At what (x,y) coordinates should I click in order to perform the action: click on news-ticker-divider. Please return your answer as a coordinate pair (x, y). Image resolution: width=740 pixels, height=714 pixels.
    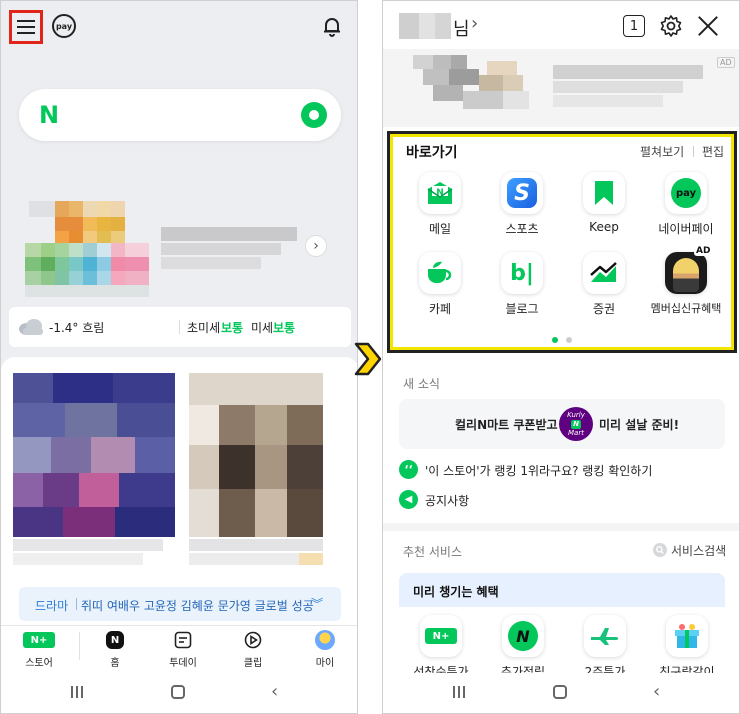
    Looking at the image, I should click on (76, 604).